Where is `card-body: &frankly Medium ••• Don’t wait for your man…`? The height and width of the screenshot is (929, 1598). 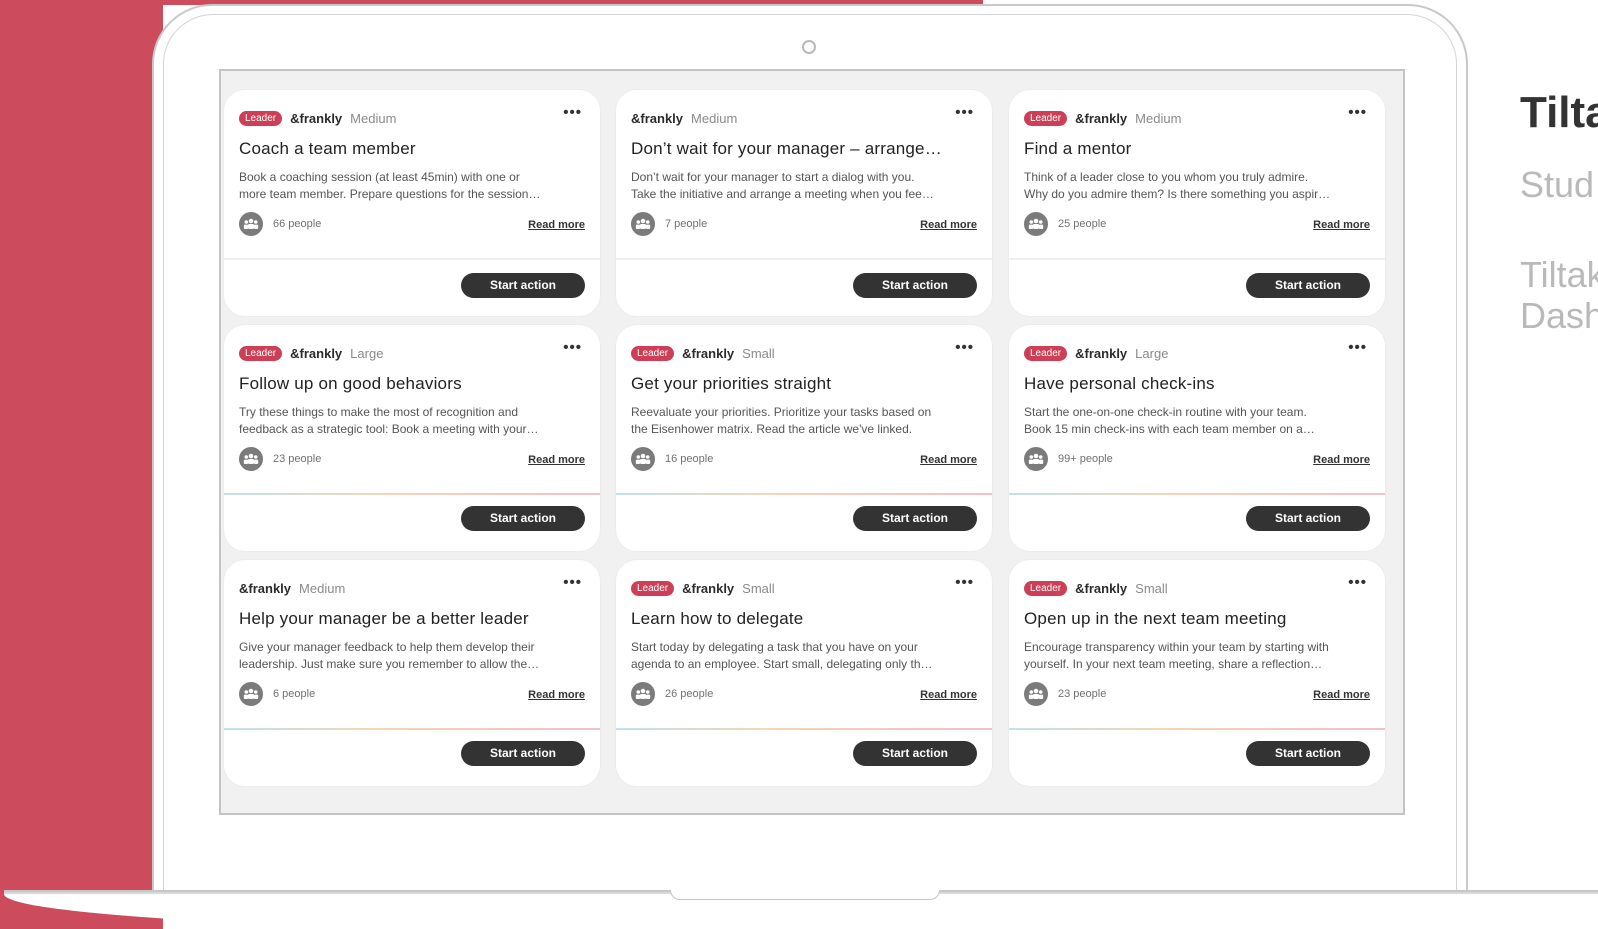
card-body: &frankly Medium ••• Don’t wait for your man… is located at coordinates (804, 173).